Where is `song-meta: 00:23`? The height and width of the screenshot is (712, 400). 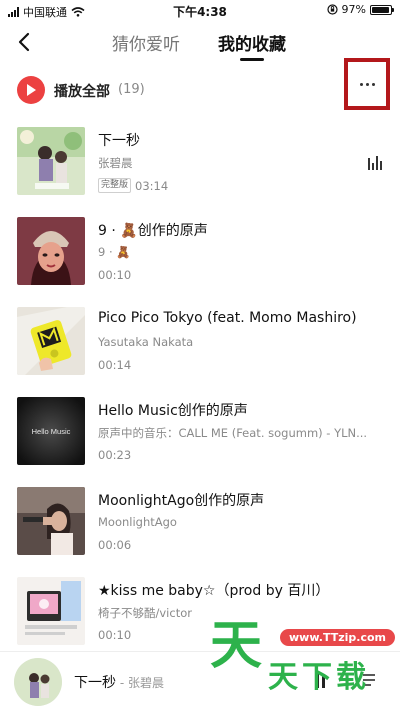
song-meta: 00:23 is located at coordinates (114, 455).